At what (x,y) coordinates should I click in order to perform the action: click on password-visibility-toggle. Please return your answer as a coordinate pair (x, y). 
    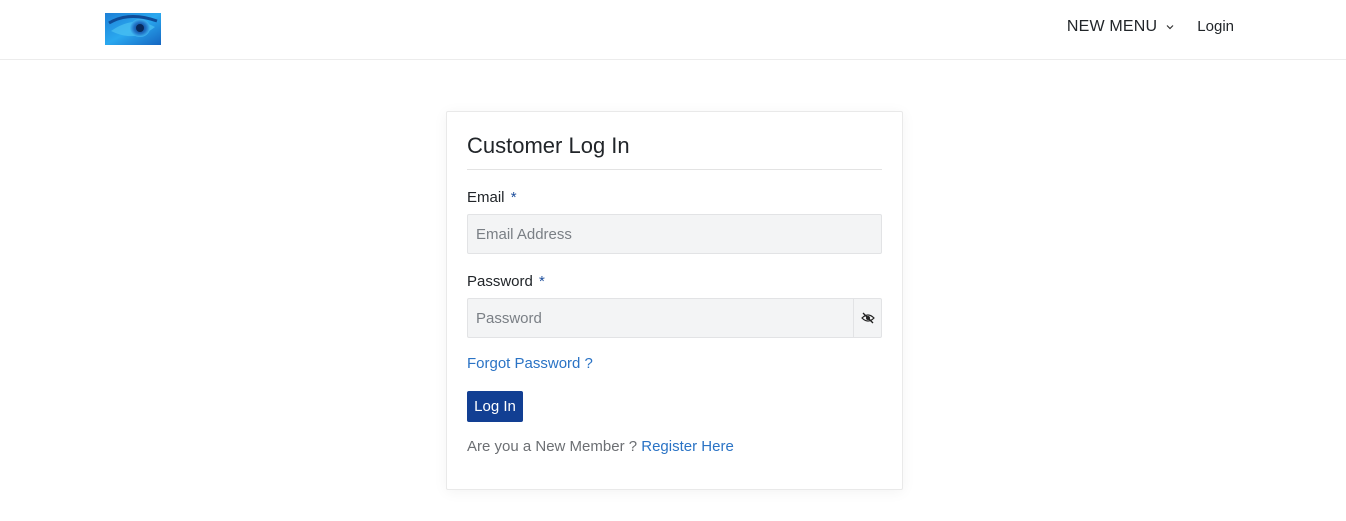
    Looking at the image, I should click on (867, 318).